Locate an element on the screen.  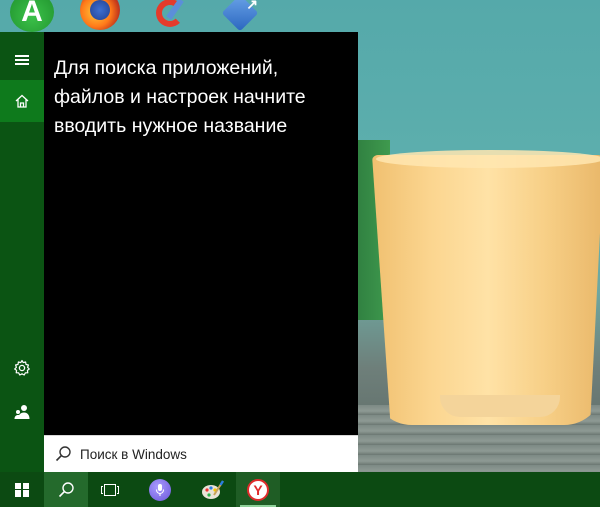
user-button is located at coordinates (22, 412).